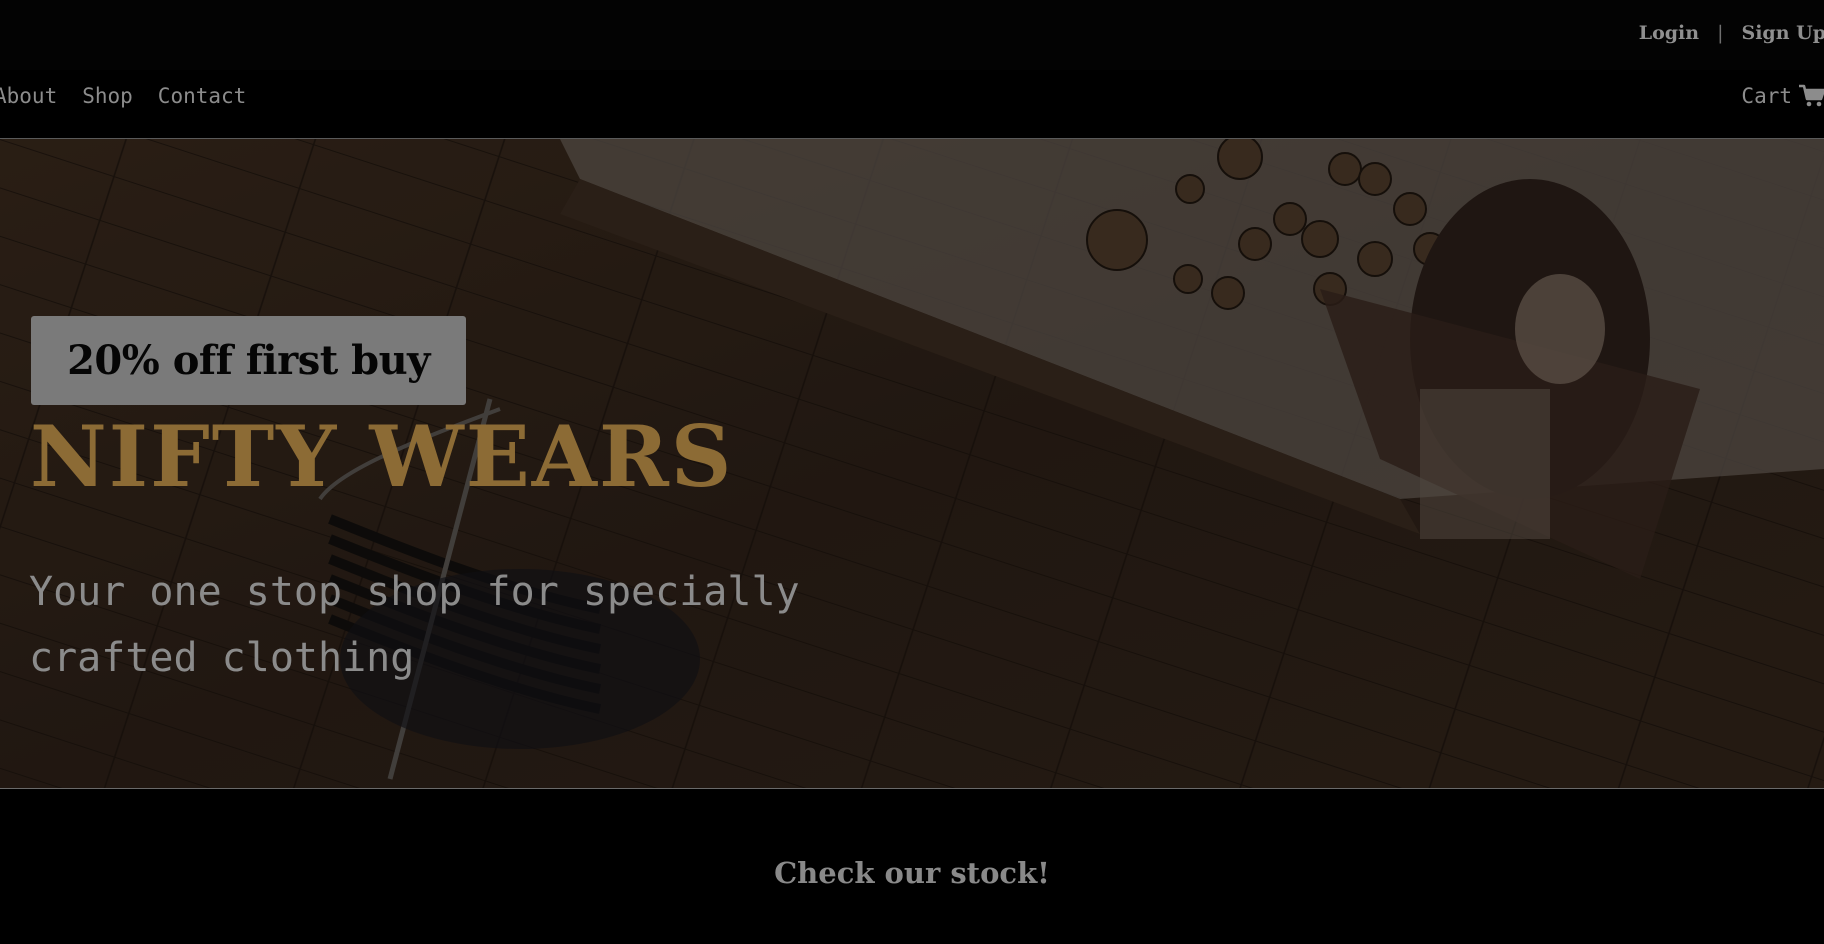 Image resolution: width=1824 pixels, height=944 pixels. Describe the element at coordinates (248, 360) in the screenshot. I see `promo-badge: 20% off first buy` at that location.